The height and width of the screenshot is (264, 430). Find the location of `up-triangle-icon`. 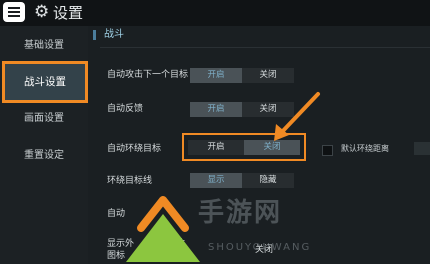

up-triangle-icon is located at coordinates (163, 238).